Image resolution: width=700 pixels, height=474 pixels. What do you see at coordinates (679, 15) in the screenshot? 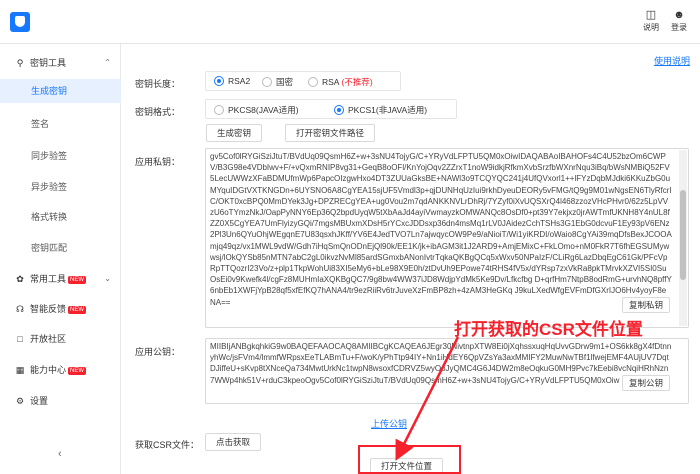
I see `user-icon: ☻` at bounding box center [679, 15].